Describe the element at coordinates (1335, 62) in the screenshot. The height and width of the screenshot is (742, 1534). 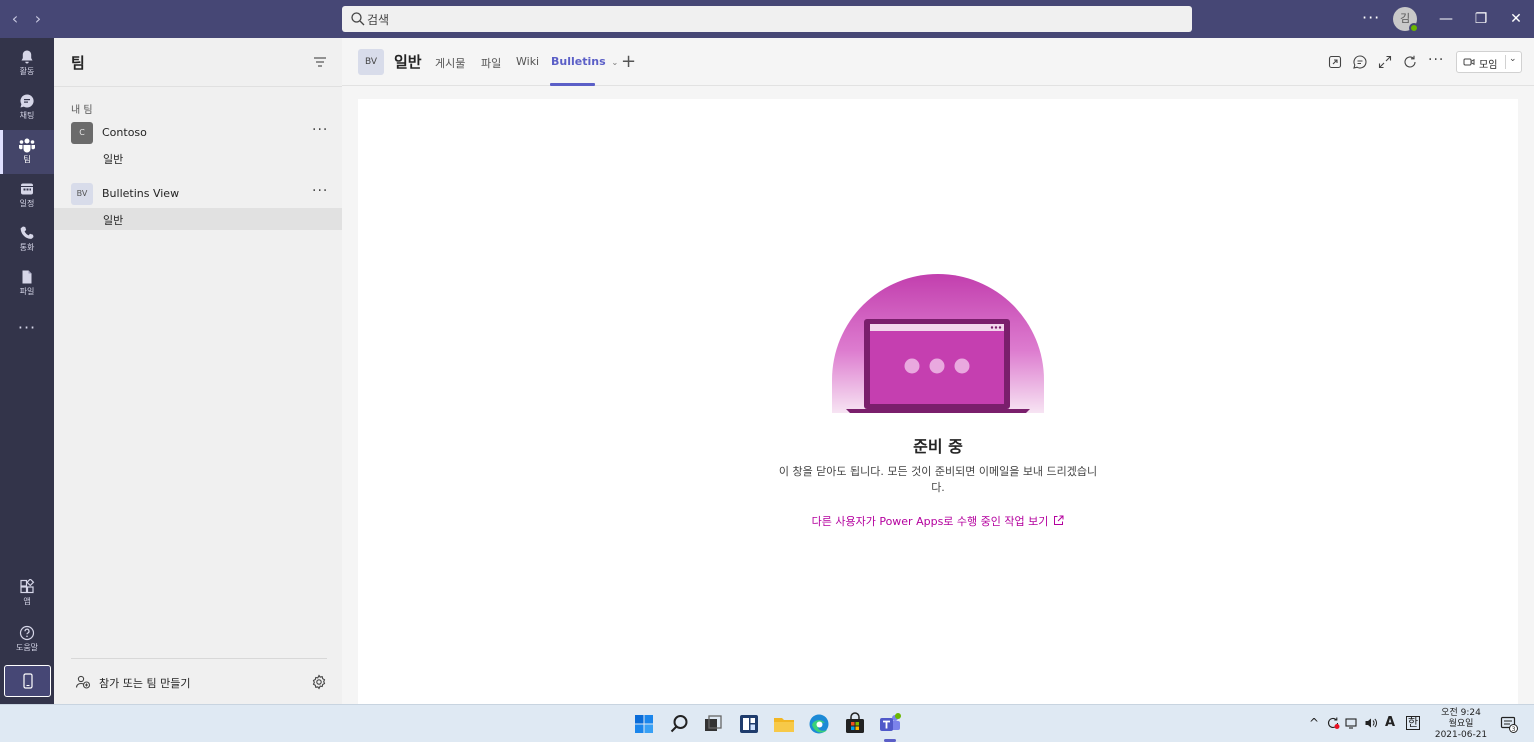
I see `pop-out-icon` at that location.